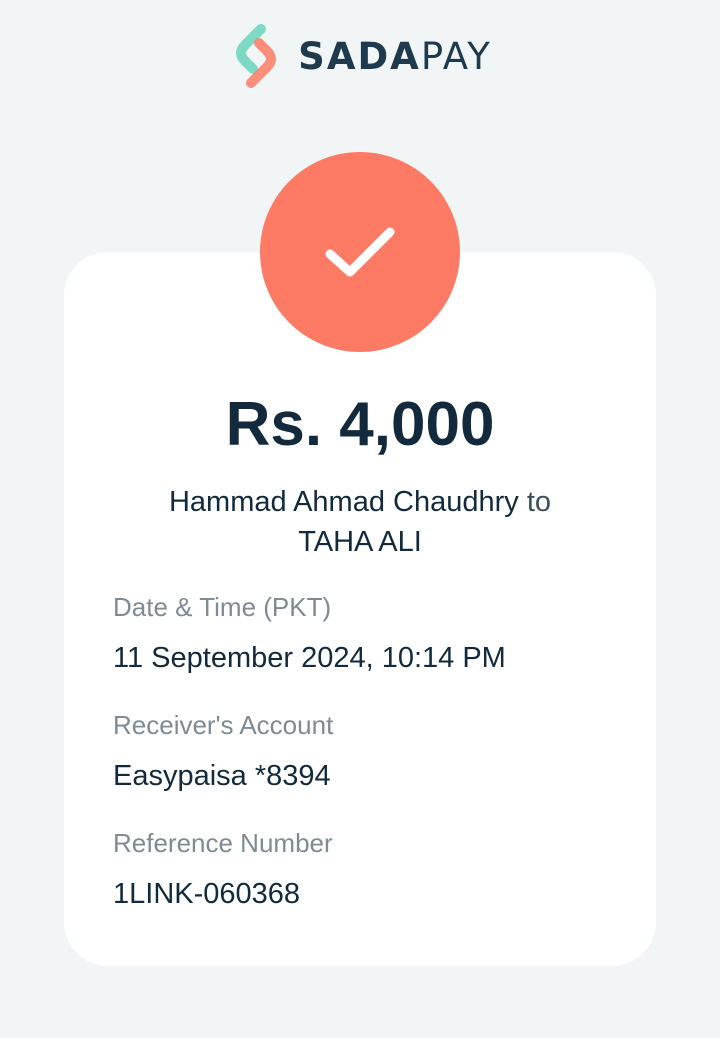 This screenshot has width=720, height=1038. Describe the element at coordinates (456, 56) in the screenshot. I see `brand-name-light: PAY` at that location.